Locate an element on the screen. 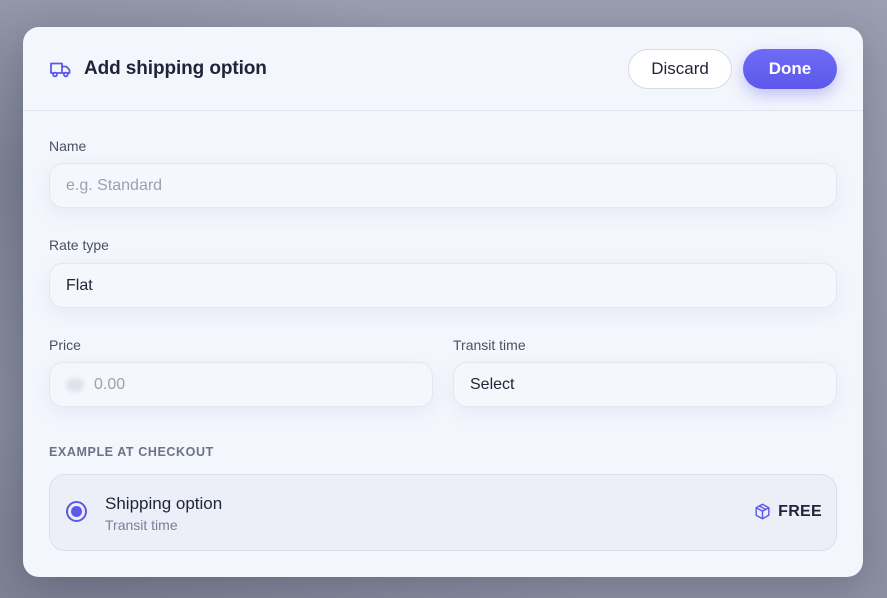  name-input: e.g. Standard is located at coordinates (443, 185).